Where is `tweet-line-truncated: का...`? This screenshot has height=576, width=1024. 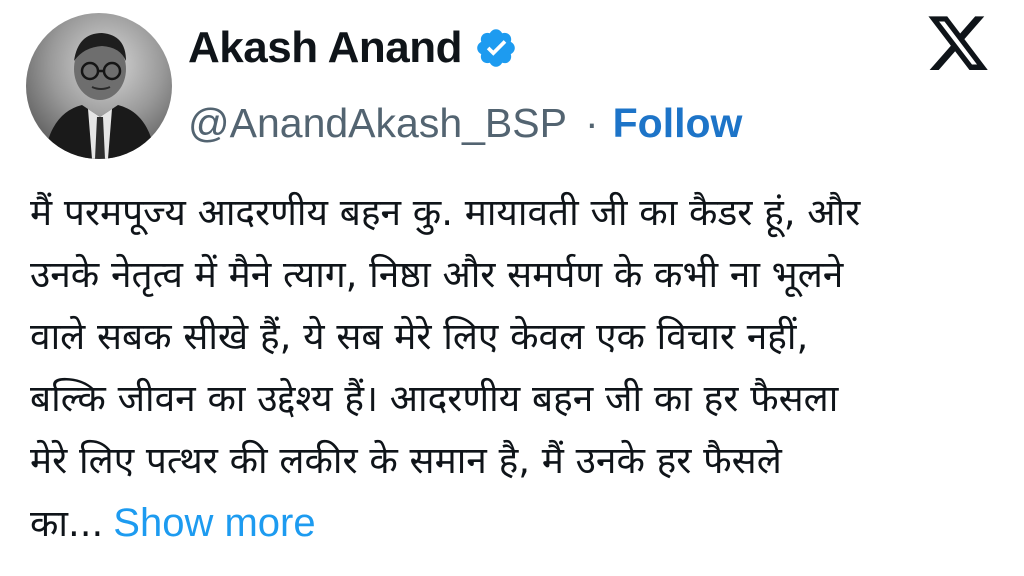
tweet-line-truncated: का... is located at coordinates (67, 523).